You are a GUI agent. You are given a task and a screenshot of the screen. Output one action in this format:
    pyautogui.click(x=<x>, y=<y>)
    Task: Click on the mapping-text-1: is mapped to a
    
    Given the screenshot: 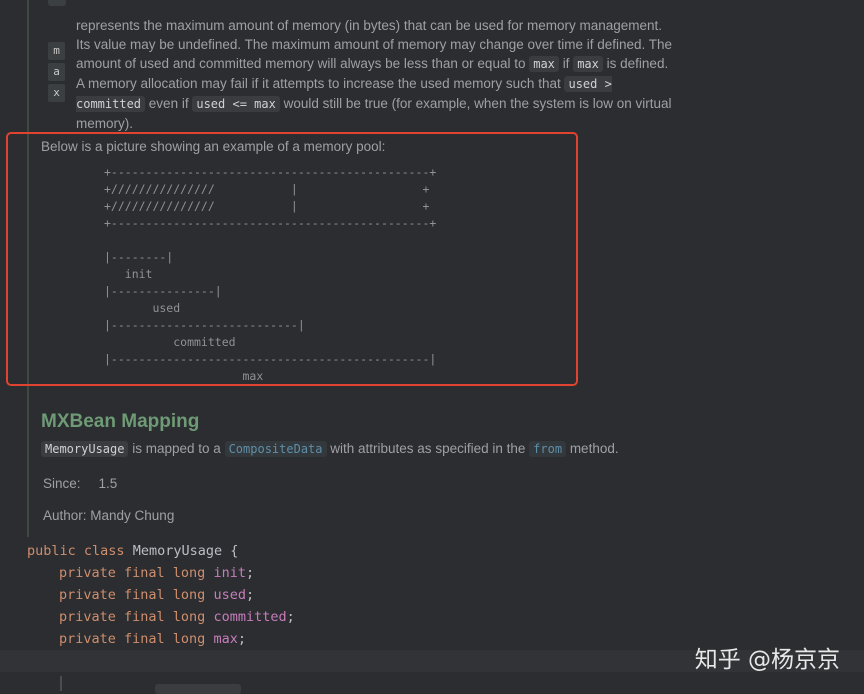 What is the action you would take?
    pyautogui.click(x=176, y=448)
    